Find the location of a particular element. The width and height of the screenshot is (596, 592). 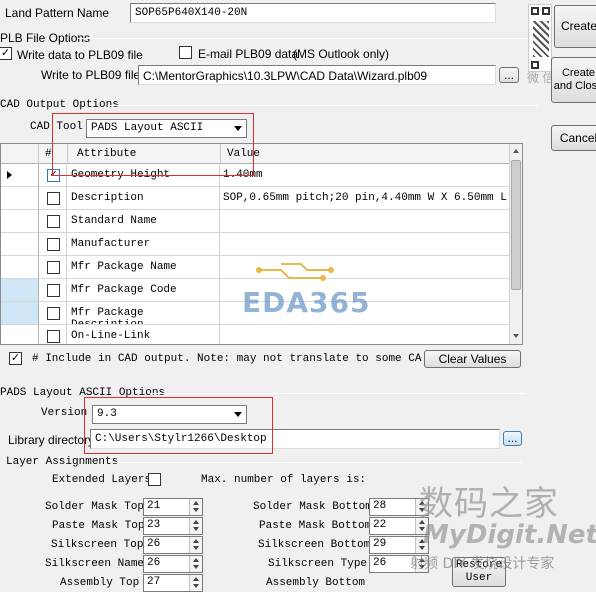

table-row: Manufacturer is located at coordinates (255, 244).